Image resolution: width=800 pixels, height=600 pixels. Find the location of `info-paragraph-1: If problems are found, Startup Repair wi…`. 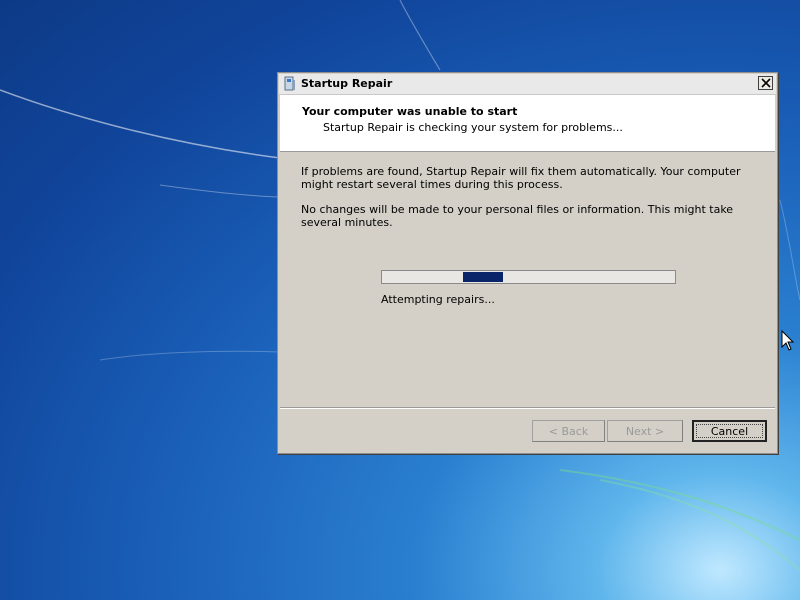

info-paragraph-1: If problems are found, Startup Repair wi… is located at coordinates (521, 178).